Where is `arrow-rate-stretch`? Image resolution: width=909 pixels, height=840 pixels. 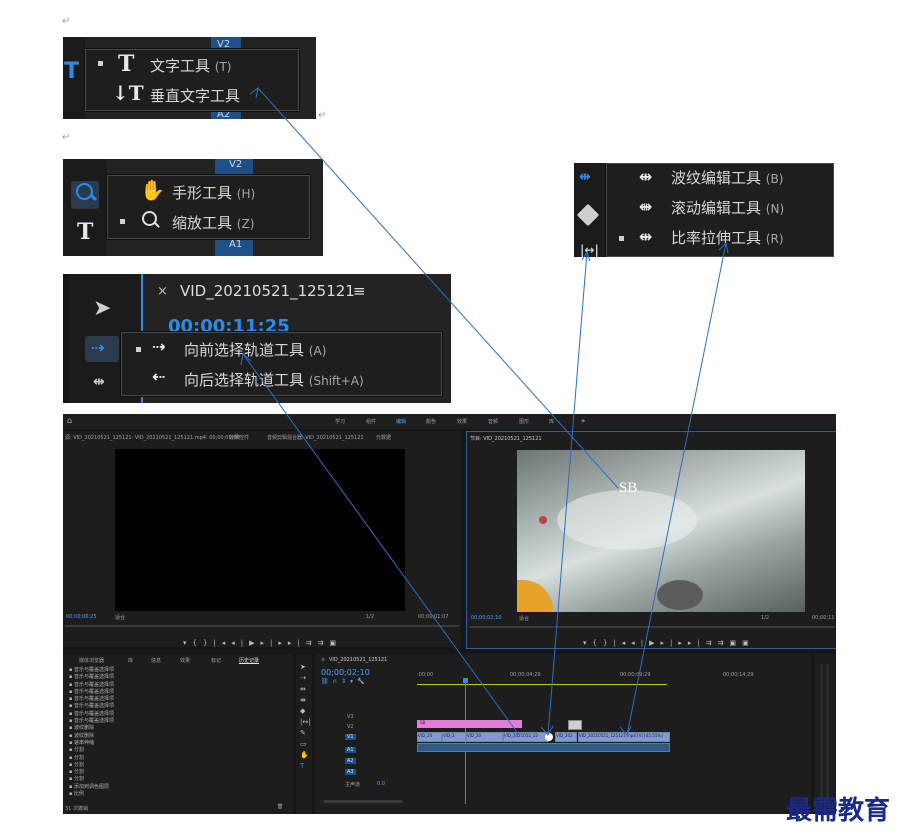
arrow-rate-stretch is located at coordinates (676, 489).